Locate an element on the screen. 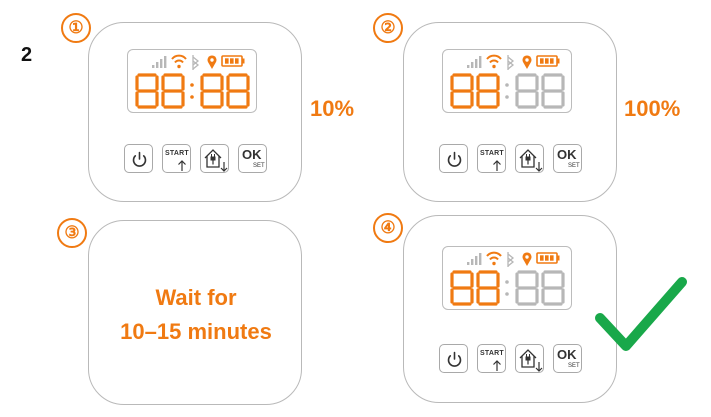 The width and height of the screenshot is (711, 417). step-number-1: ① is located at coordinates (76, 28).